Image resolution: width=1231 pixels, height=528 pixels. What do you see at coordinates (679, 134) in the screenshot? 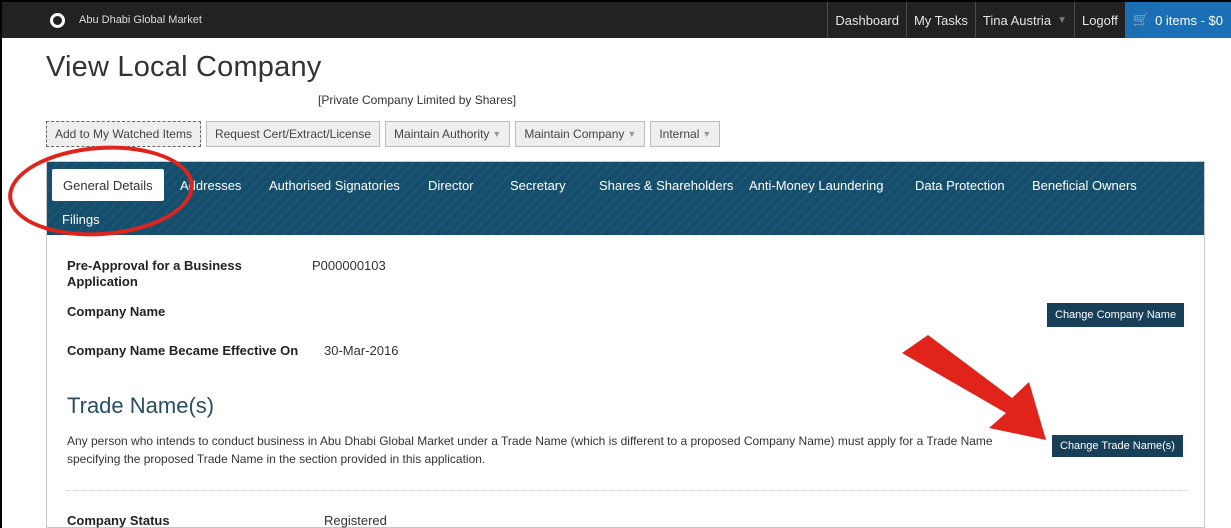
I see `button-label: Internal` at bounding box center [679, 134].